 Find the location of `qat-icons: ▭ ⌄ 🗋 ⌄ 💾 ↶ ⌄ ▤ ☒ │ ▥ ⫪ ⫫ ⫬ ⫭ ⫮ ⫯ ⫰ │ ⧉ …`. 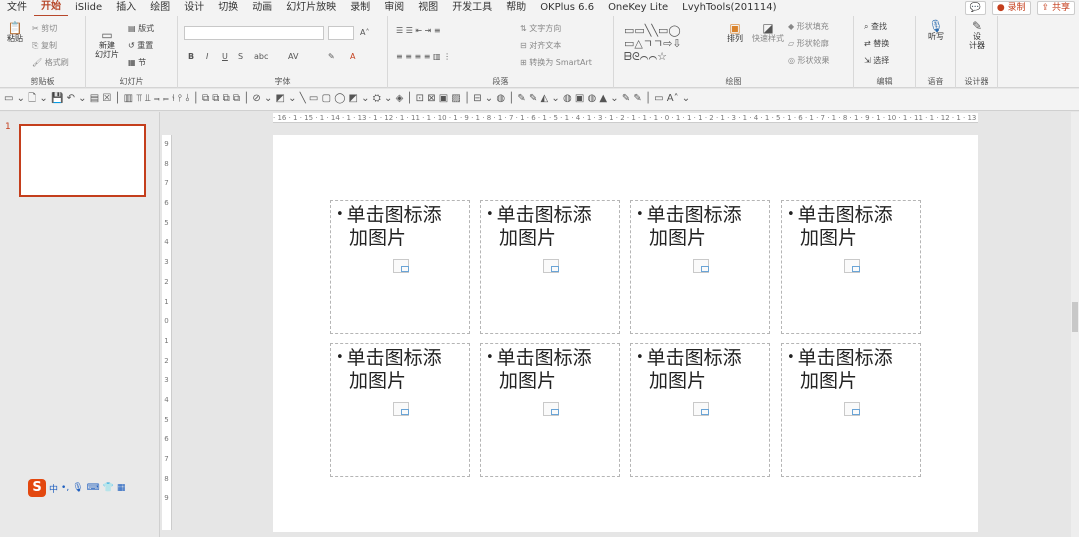

qat-icons: ▭ ⌄ 🗋 ⌄ 💾 ↶ ⌄ ▤ ☒ │ ▥ ⫪ ⫫ ⫬ ⫭ ⫮ ⫯ ⫰ │ ⧉ … is located at coordinates (347, 99).